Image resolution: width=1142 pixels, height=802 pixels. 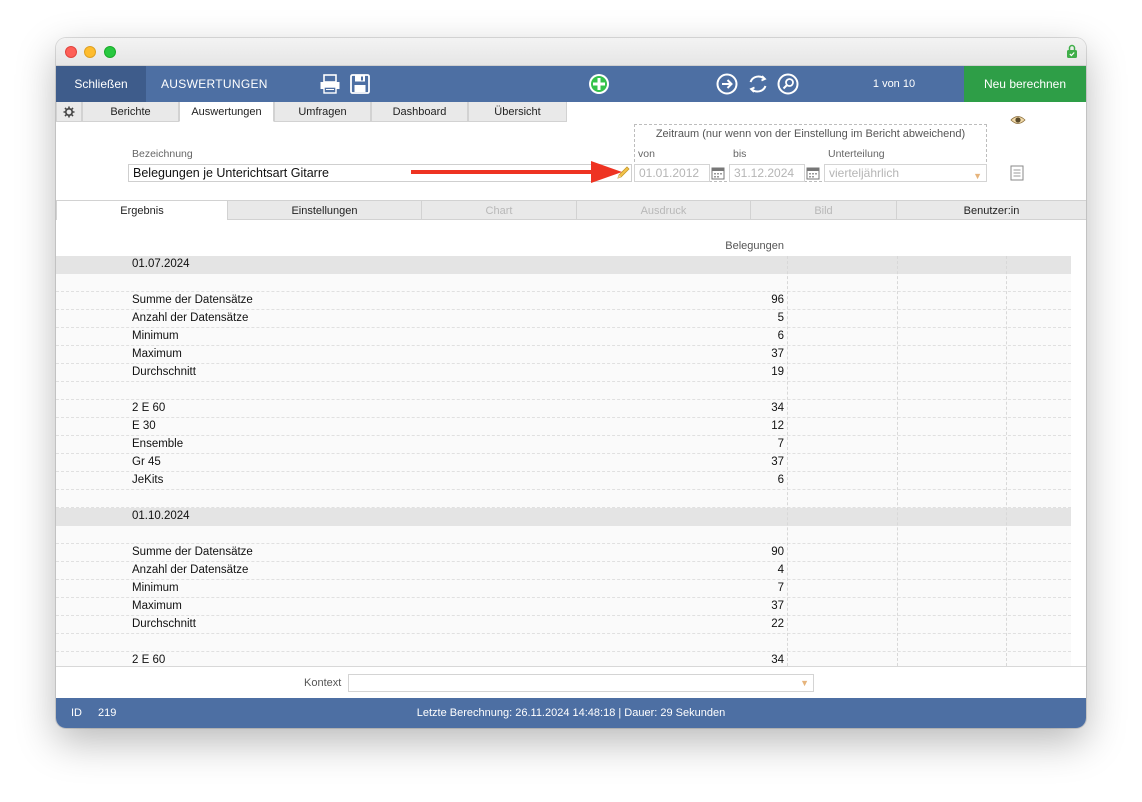 I want to click on period-header-row: 01.10.2024, so click(x=563, y=517).